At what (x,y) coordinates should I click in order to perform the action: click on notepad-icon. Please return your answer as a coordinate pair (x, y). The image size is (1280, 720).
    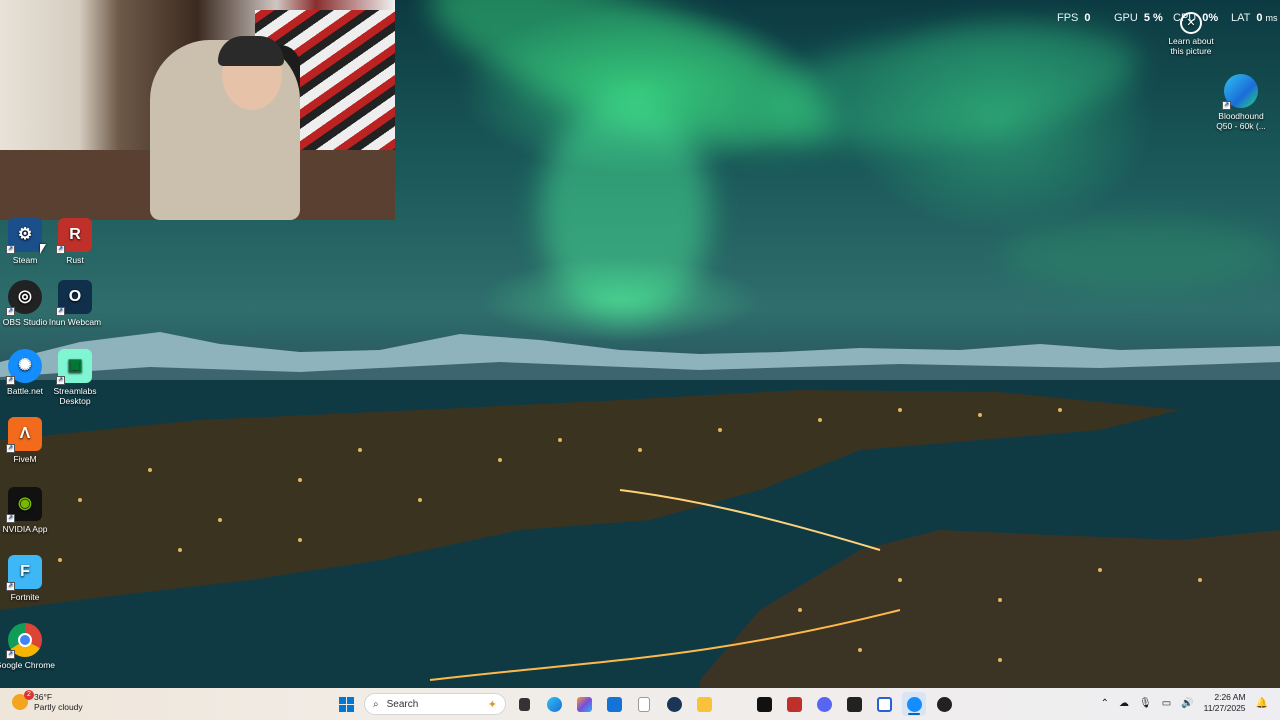
    Looking at the image, I should click on (644, 704).